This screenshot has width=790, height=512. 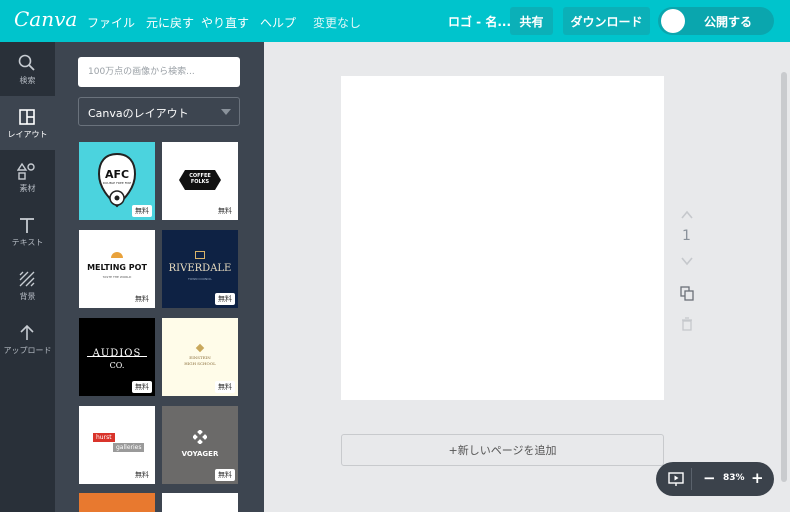 I want to click on template-title: MELTING POT, so click(x=117, y=267).